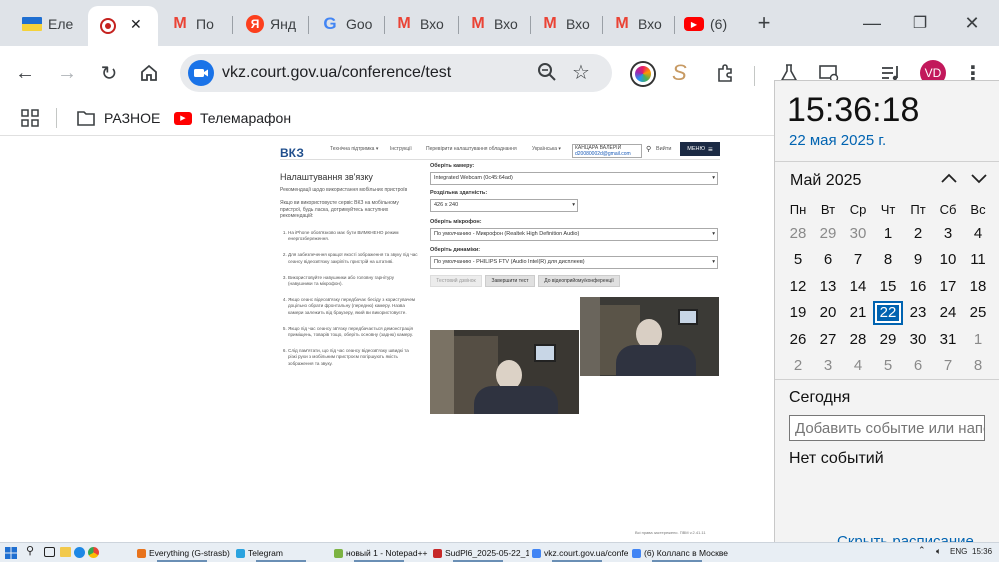 Image resolution: width=999 pixels, height=564 pixels. What do you see at coordinates (93, 552) in the screenshot?
I see `chrome-icon` at bounding box center [93, 552].